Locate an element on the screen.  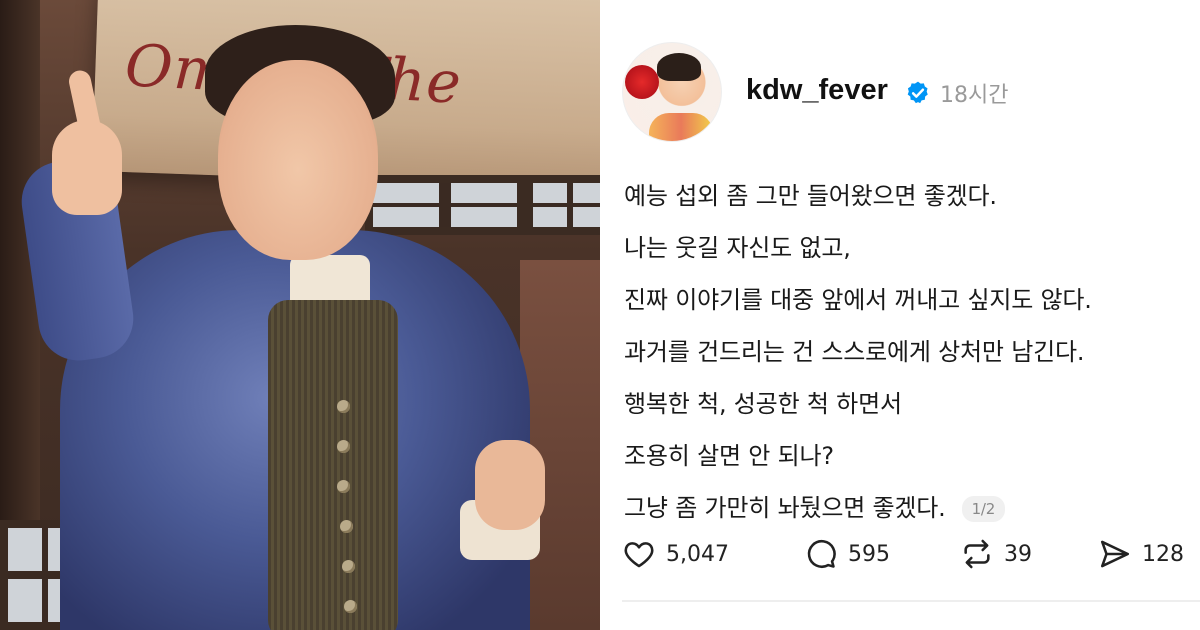
like-button: 5,047 is located at coordinates (675, 554).